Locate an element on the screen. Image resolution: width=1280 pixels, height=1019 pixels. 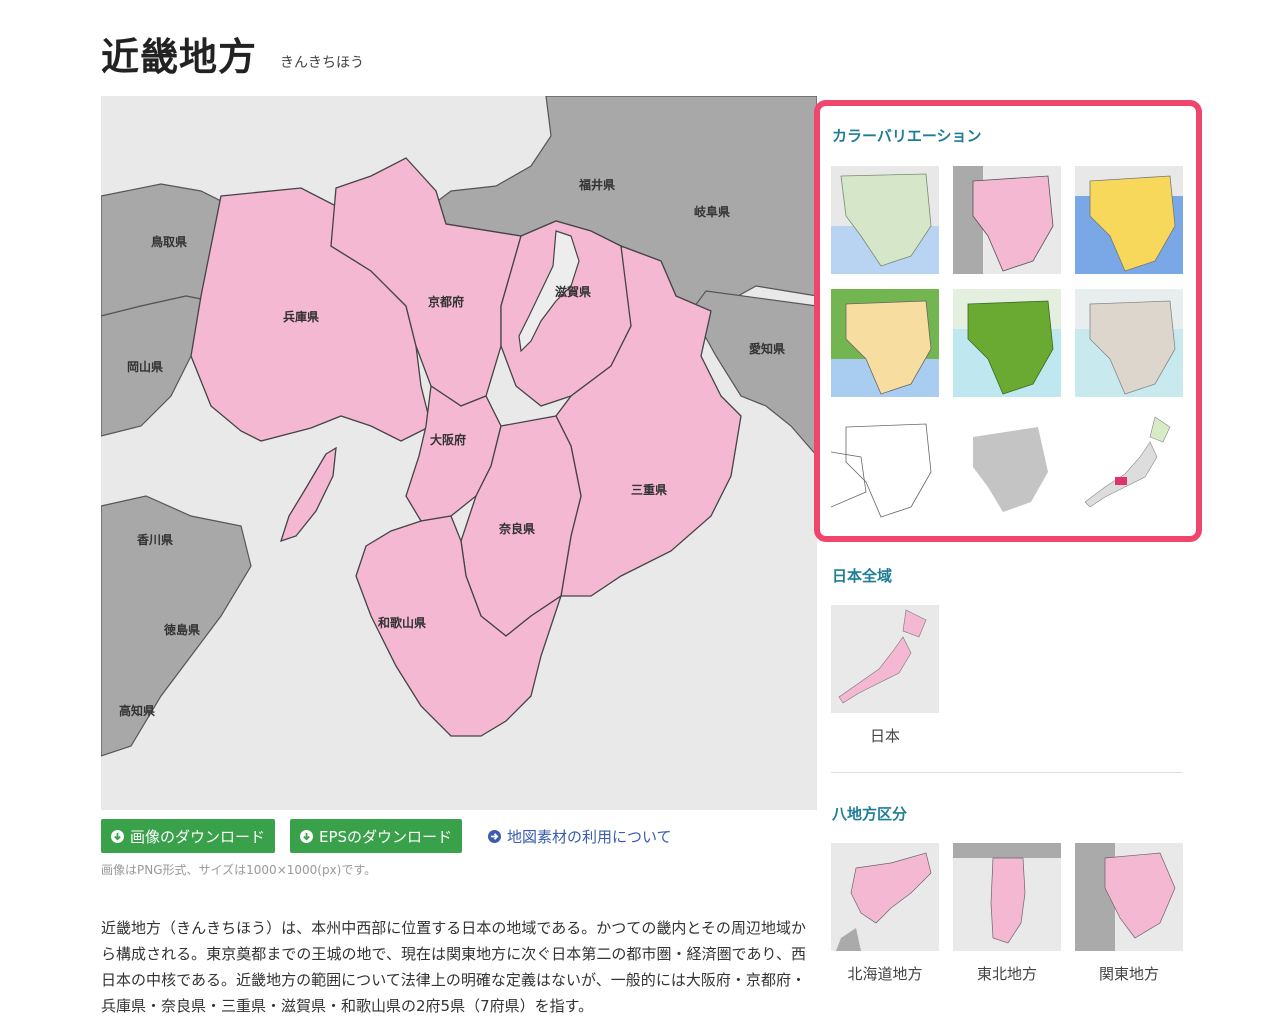
japan-caption: 日本 is located at coordinates (885, 735).